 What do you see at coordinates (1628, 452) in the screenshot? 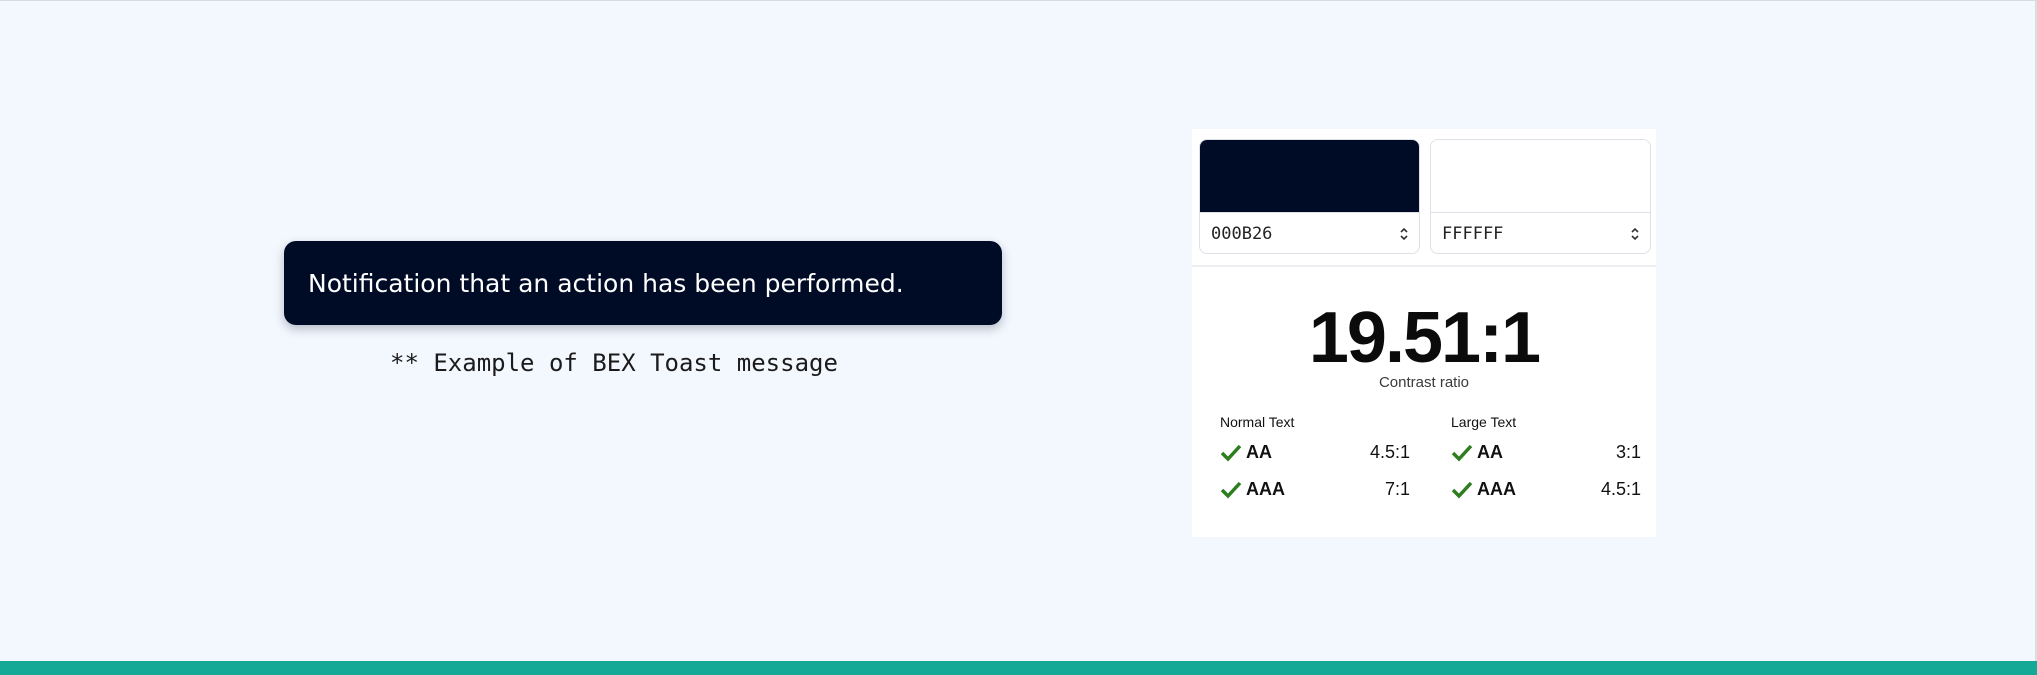
I see `requirement-value: 3:1` at bounding box center [1628, 452].